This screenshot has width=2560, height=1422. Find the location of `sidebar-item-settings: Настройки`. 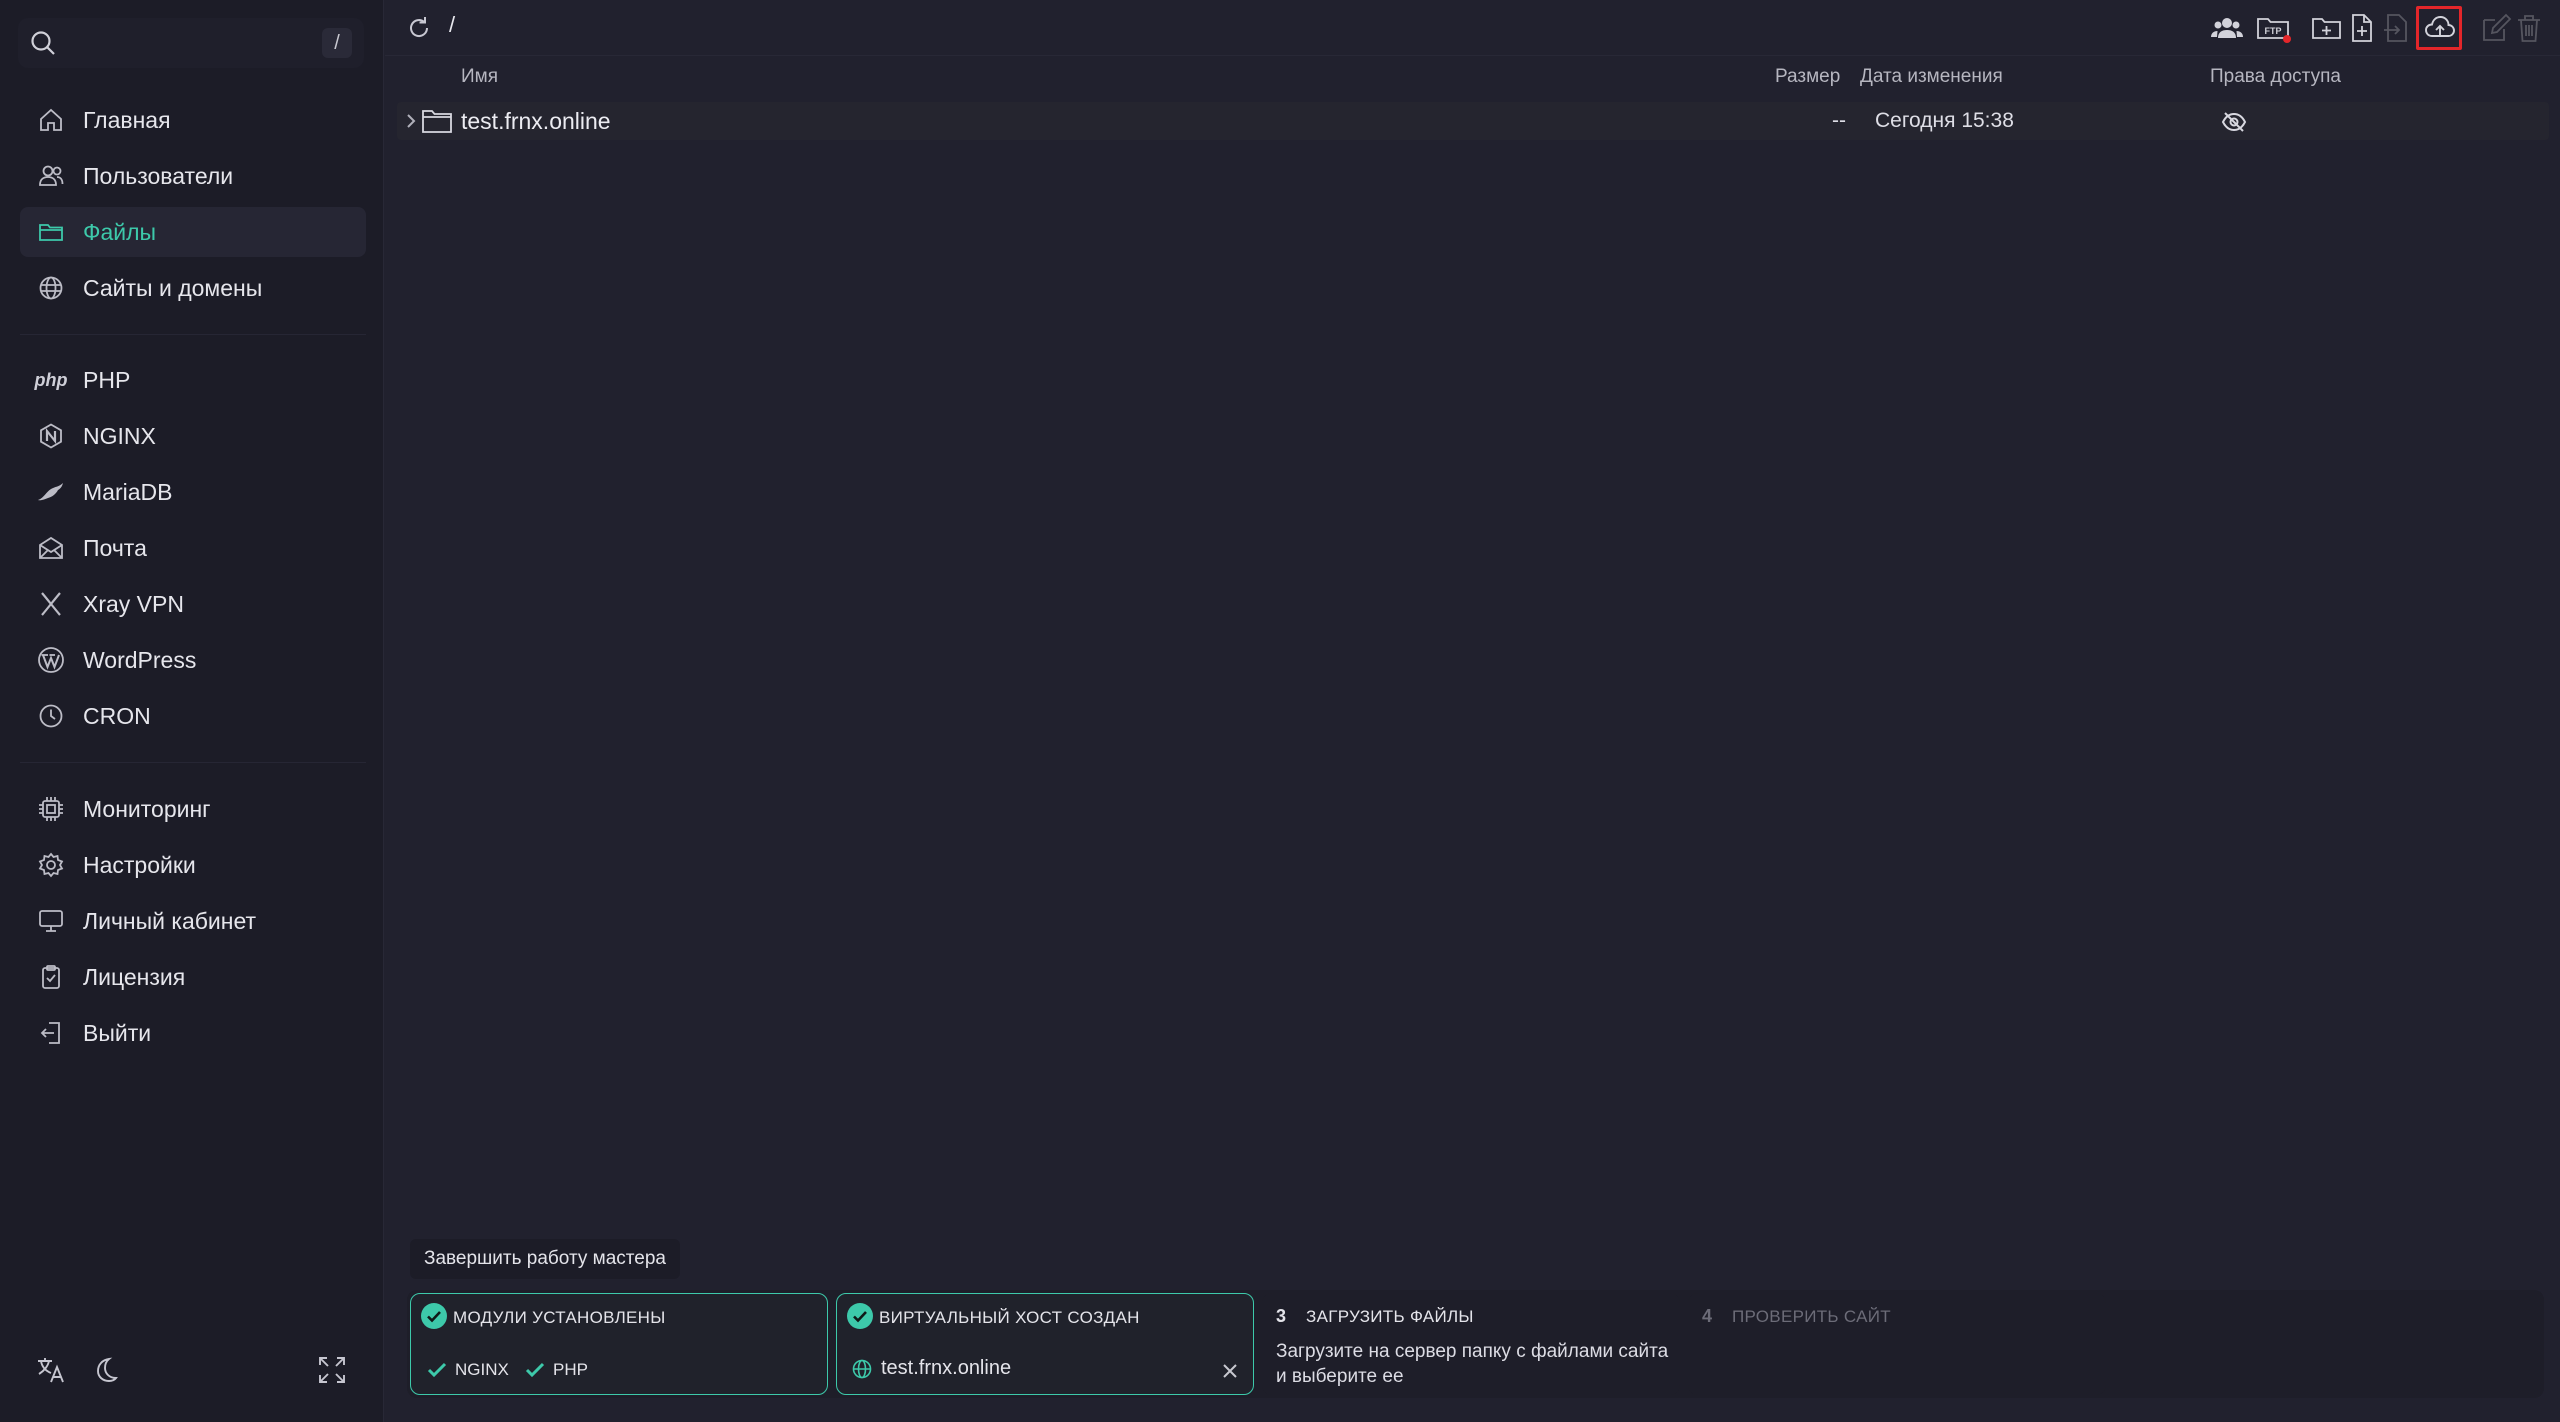

sidebar-item-settings: Настройки is located at coordinates (193, 865).